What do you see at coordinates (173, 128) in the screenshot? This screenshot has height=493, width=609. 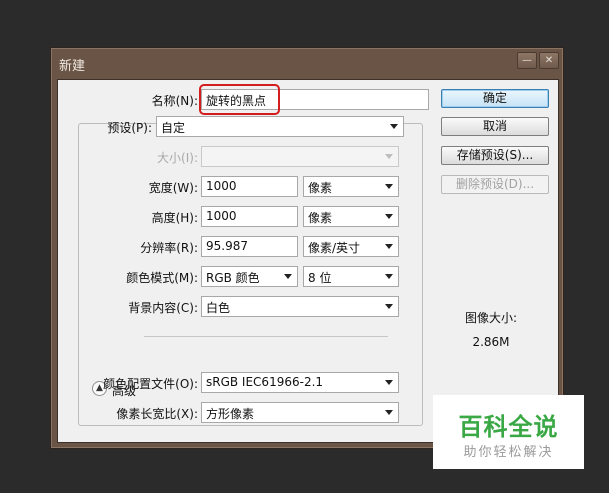 I see `preset-value: 自定` at bounding box center [173, 128].